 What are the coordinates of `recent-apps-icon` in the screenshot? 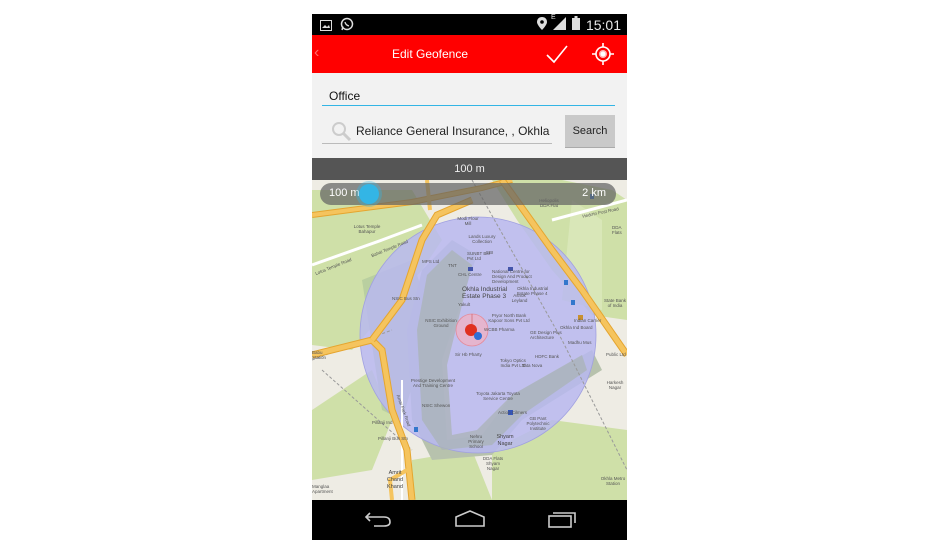 It's located at (562, 520).